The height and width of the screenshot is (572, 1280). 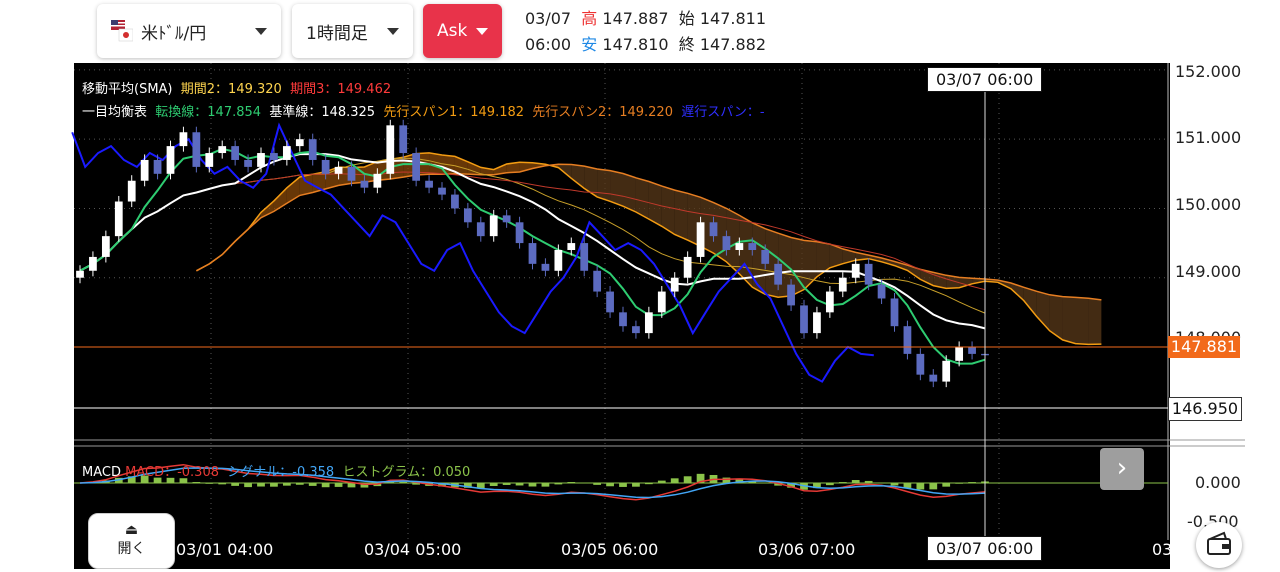 I want to click on y-tick: 149.000, so click(x=1208, y=271).